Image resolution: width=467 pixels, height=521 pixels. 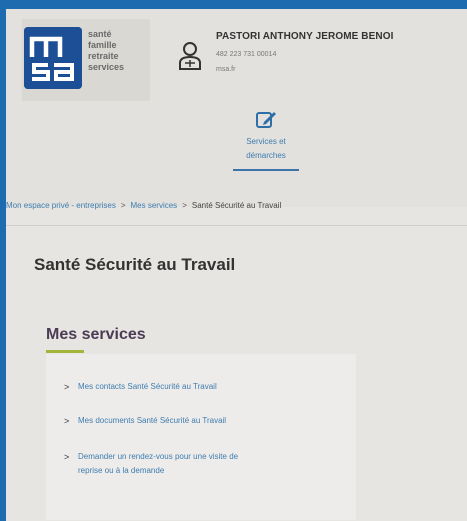 What do you see at coordinates (152, 420) in the screenshot?
I see `service-link-label: Mes documents Santé Sécurité au Travail` at bounding box center [152, 420].